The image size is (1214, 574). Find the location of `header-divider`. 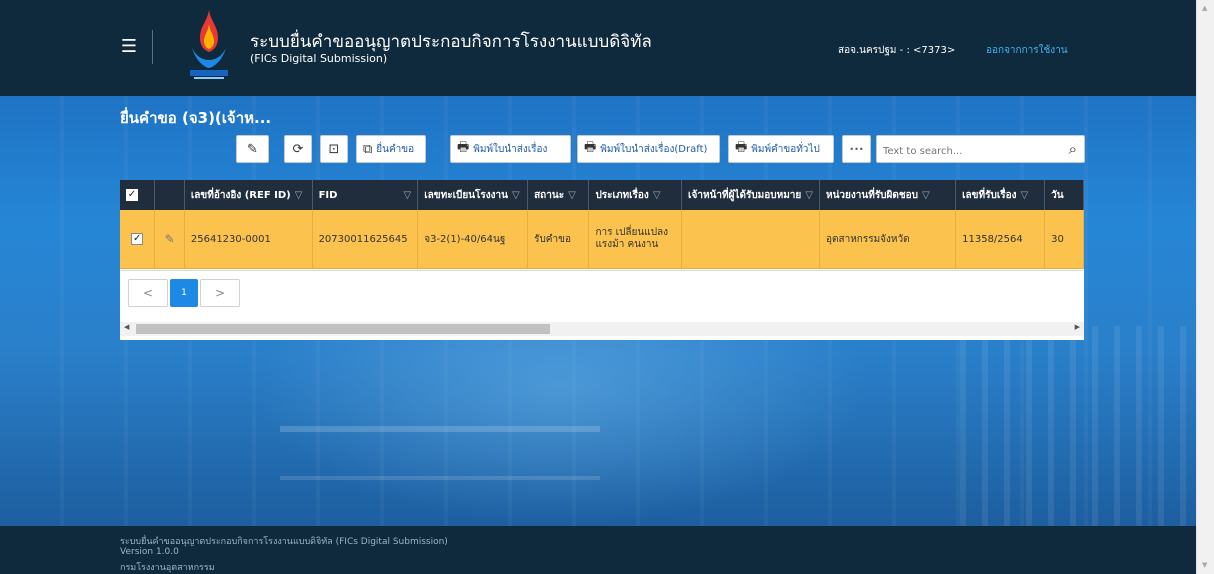

header-divider is located at coordinates (152, 47).